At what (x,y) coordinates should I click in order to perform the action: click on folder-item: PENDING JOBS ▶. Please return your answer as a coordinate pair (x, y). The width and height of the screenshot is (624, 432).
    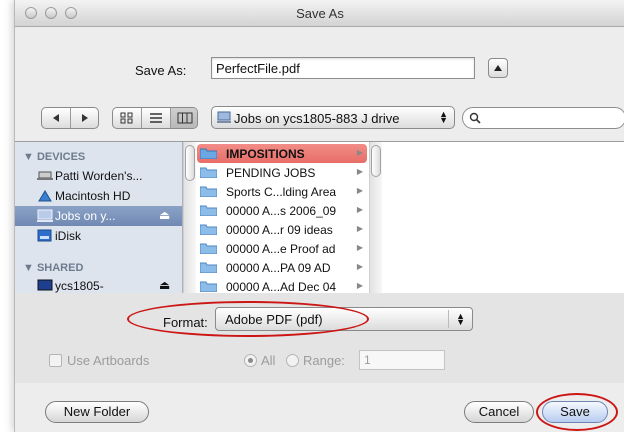
    Looking at the image, I should click on (282, 172).